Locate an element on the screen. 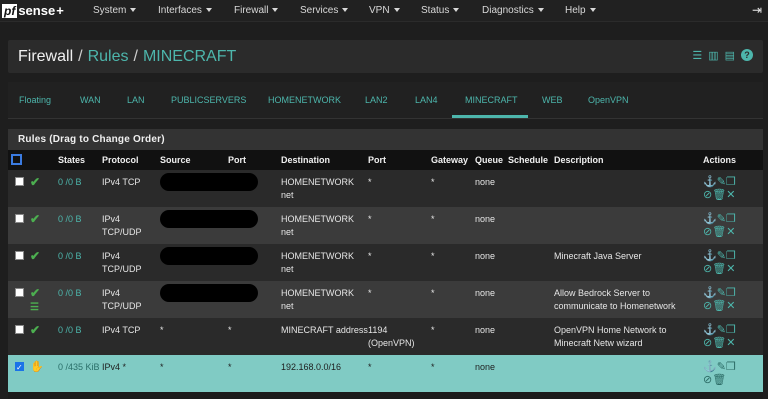  chart-icon: ▥ is located at coordinates (713, 55).